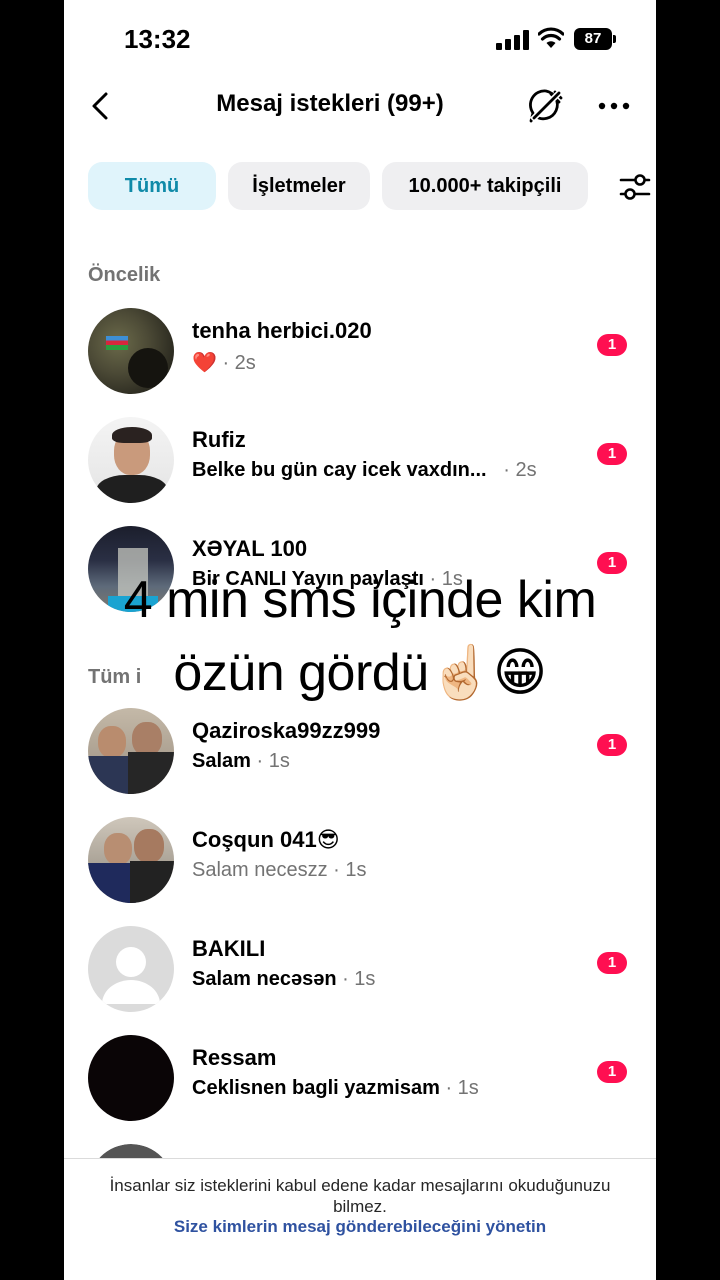 The height and width of the screenshot is (1280, 720). I want to click on page-title: Mesaj istekleri (99+), so click(330, 103).